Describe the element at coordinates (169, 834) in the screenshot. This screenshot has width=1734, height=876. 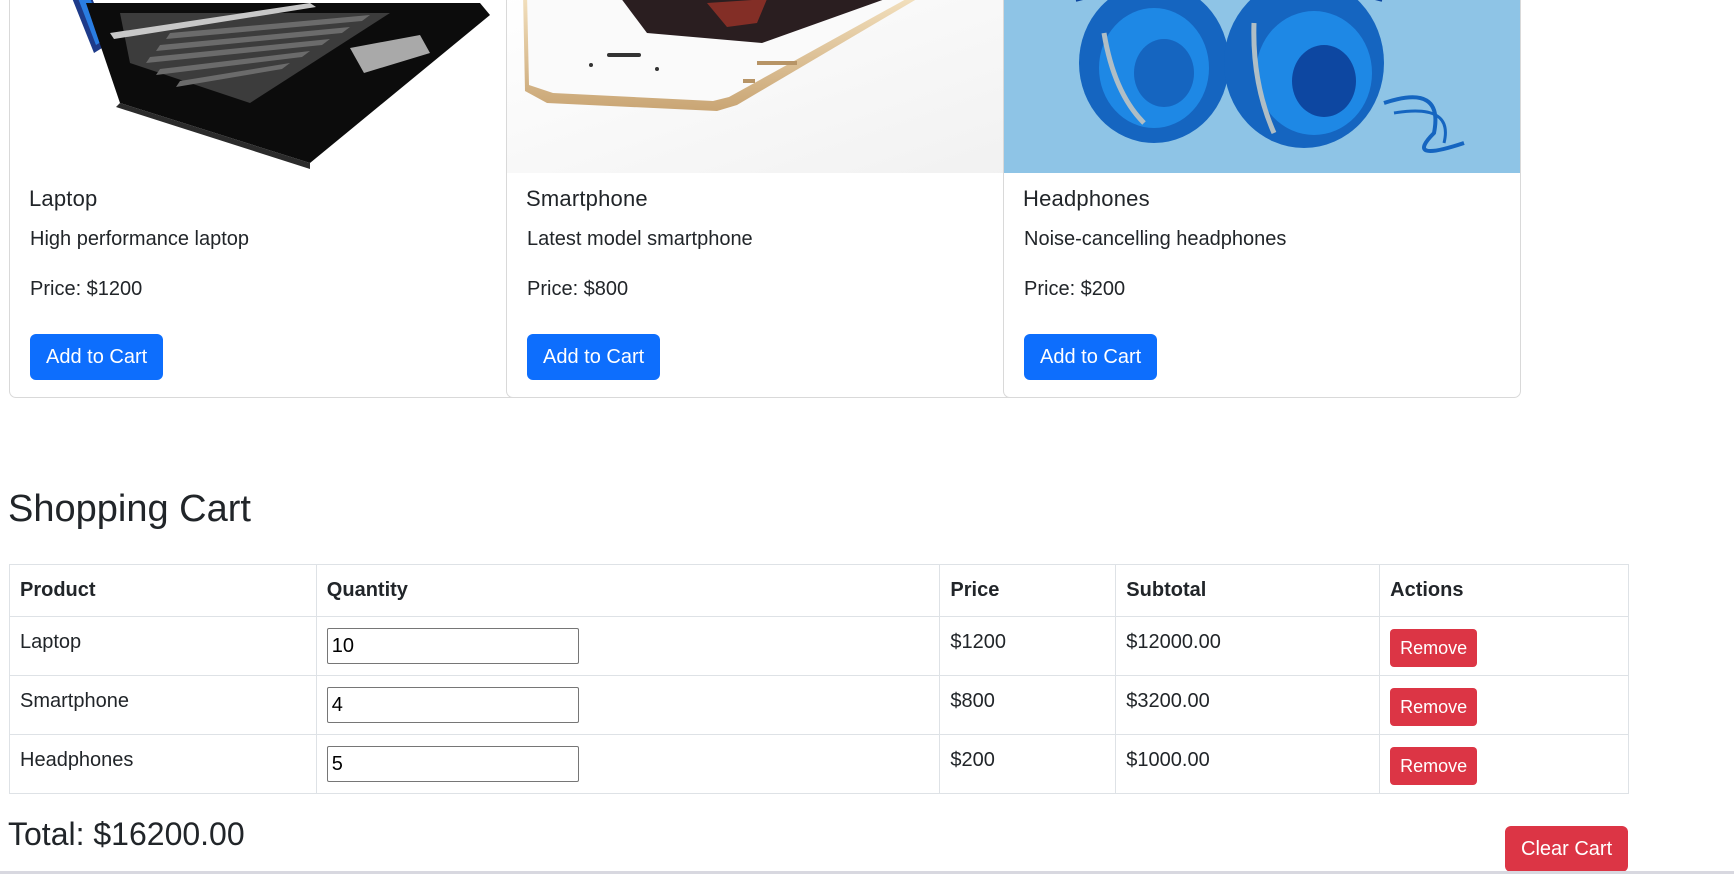
I see `total-value: $16200.00` at that location.